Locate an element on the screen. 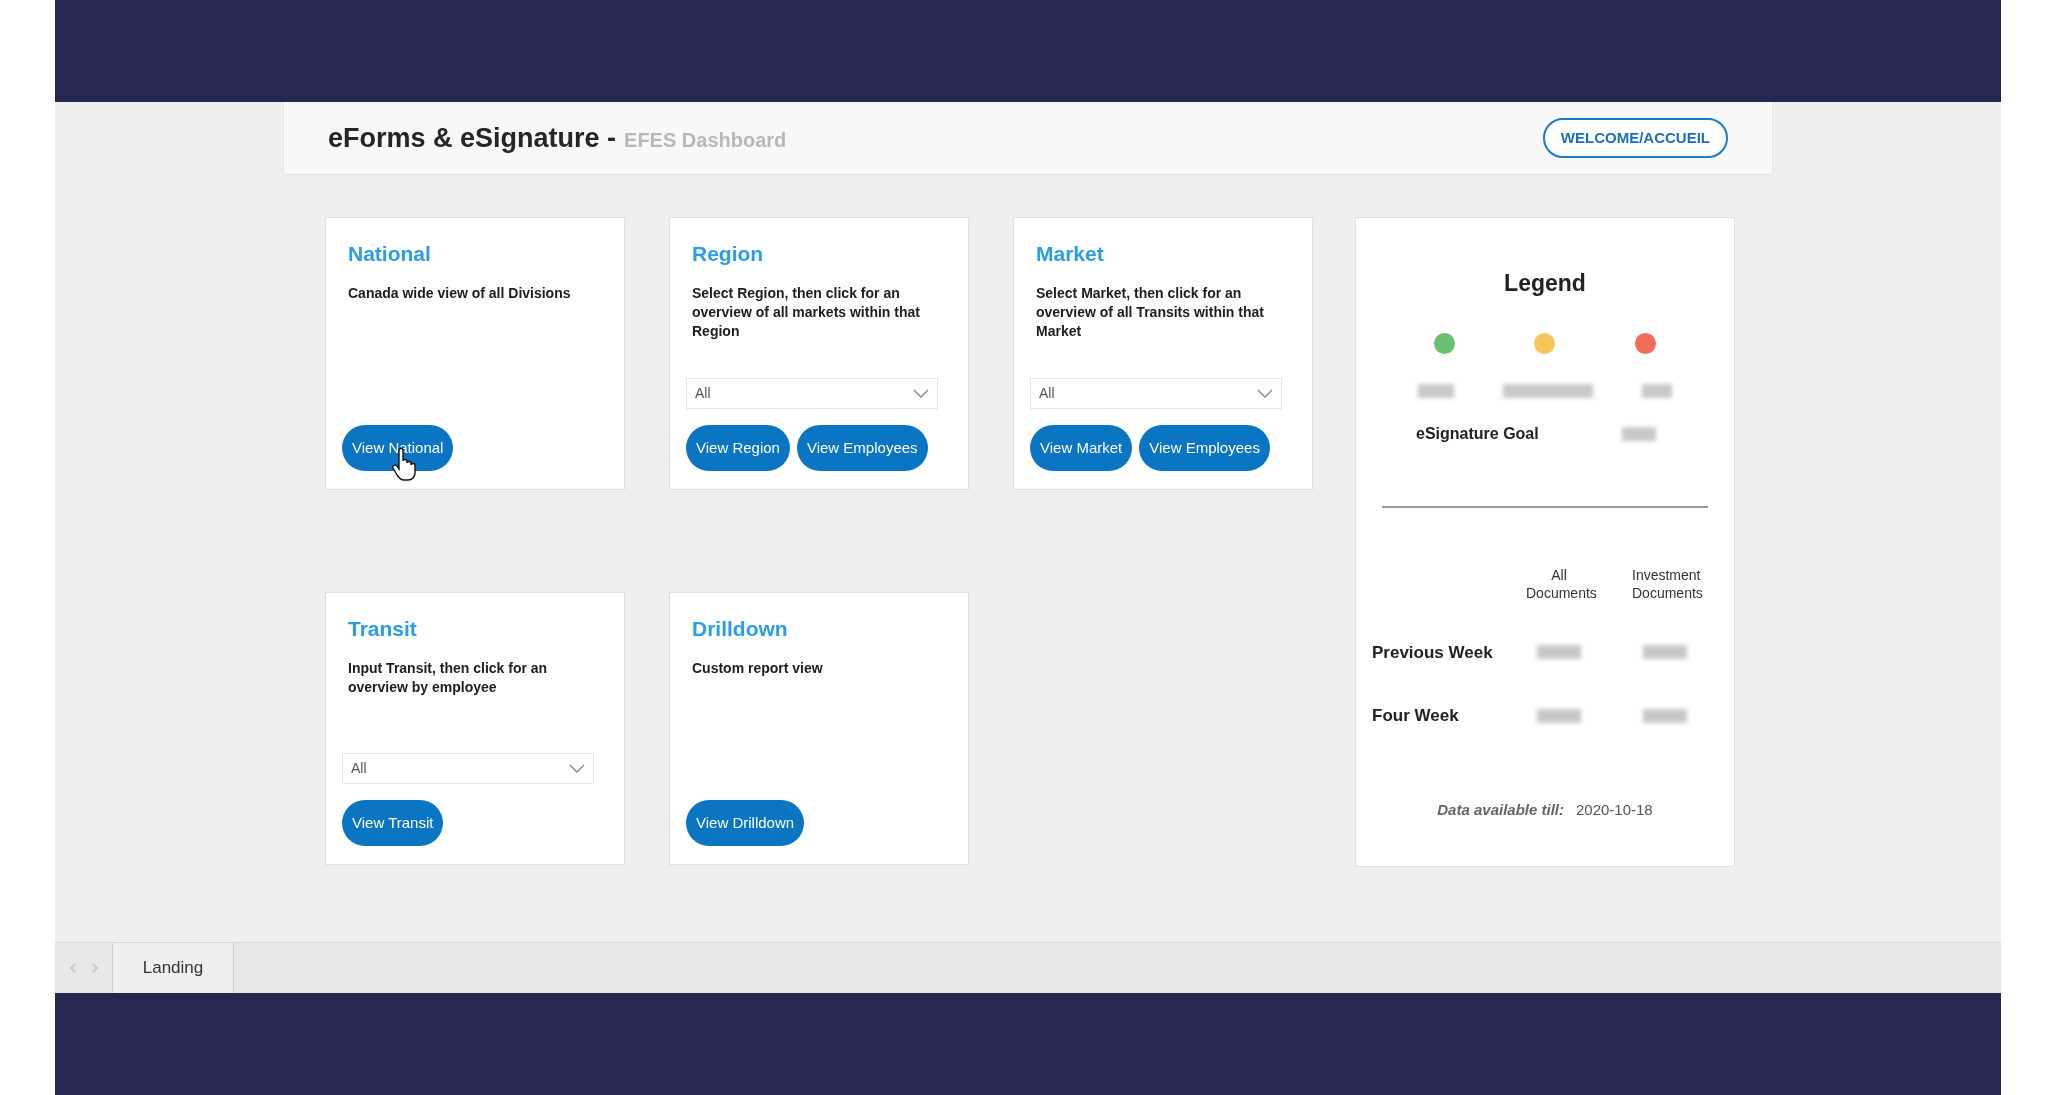  card-description: Select Region, then click for an overview of all markets within that Region is located at coordinates (806, 312).